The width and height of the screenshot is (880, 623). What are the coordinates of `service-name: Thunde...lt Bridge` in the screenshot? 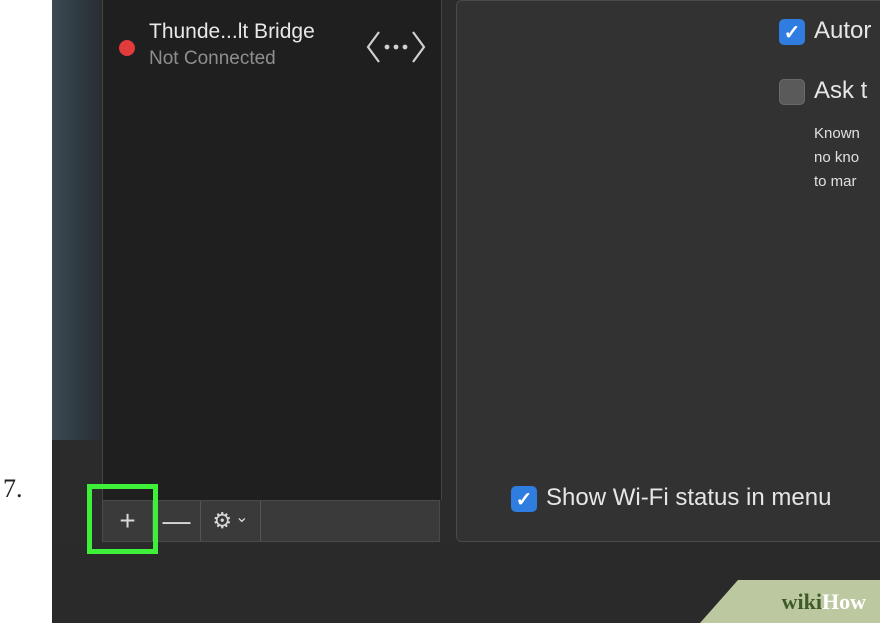 It's located at (232, 31).